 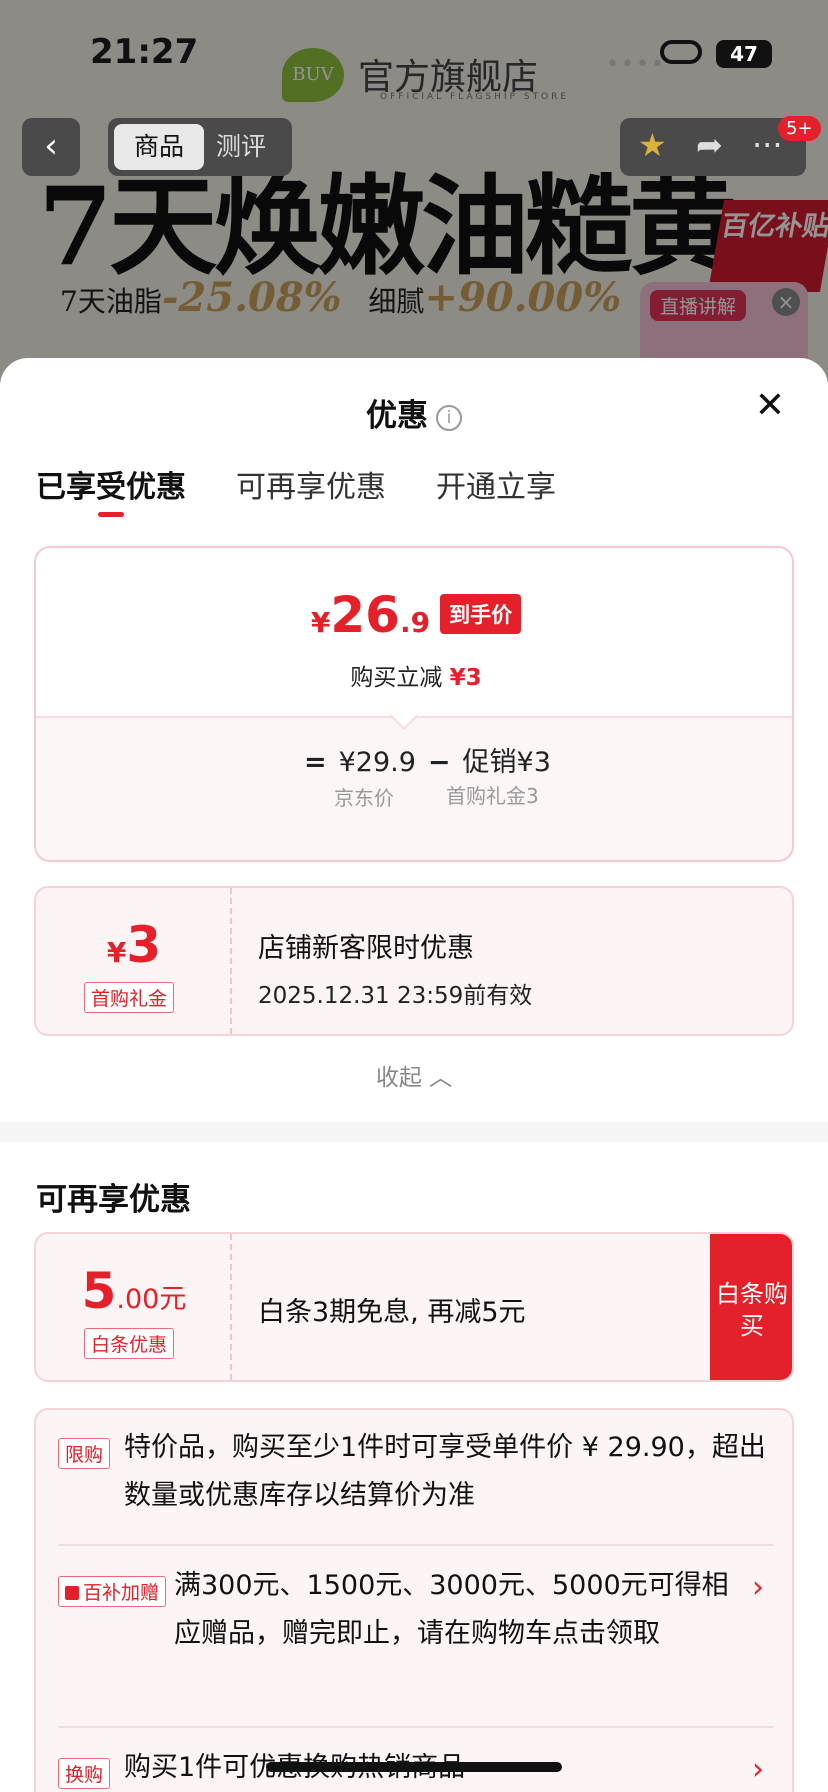 What do you see at coordinates (366, 948) in the screenshot?
I see `coupon-title: 店铺新客限时优惠` at bounding box center [366, 948].